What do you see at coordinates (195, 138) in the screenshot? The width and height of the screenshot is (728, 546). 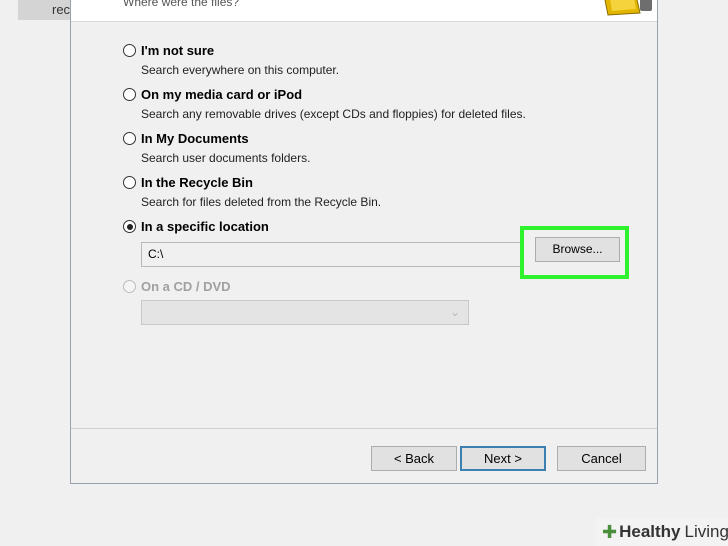 I see `option-label: In My Documents` at bounding box center [195, 138].